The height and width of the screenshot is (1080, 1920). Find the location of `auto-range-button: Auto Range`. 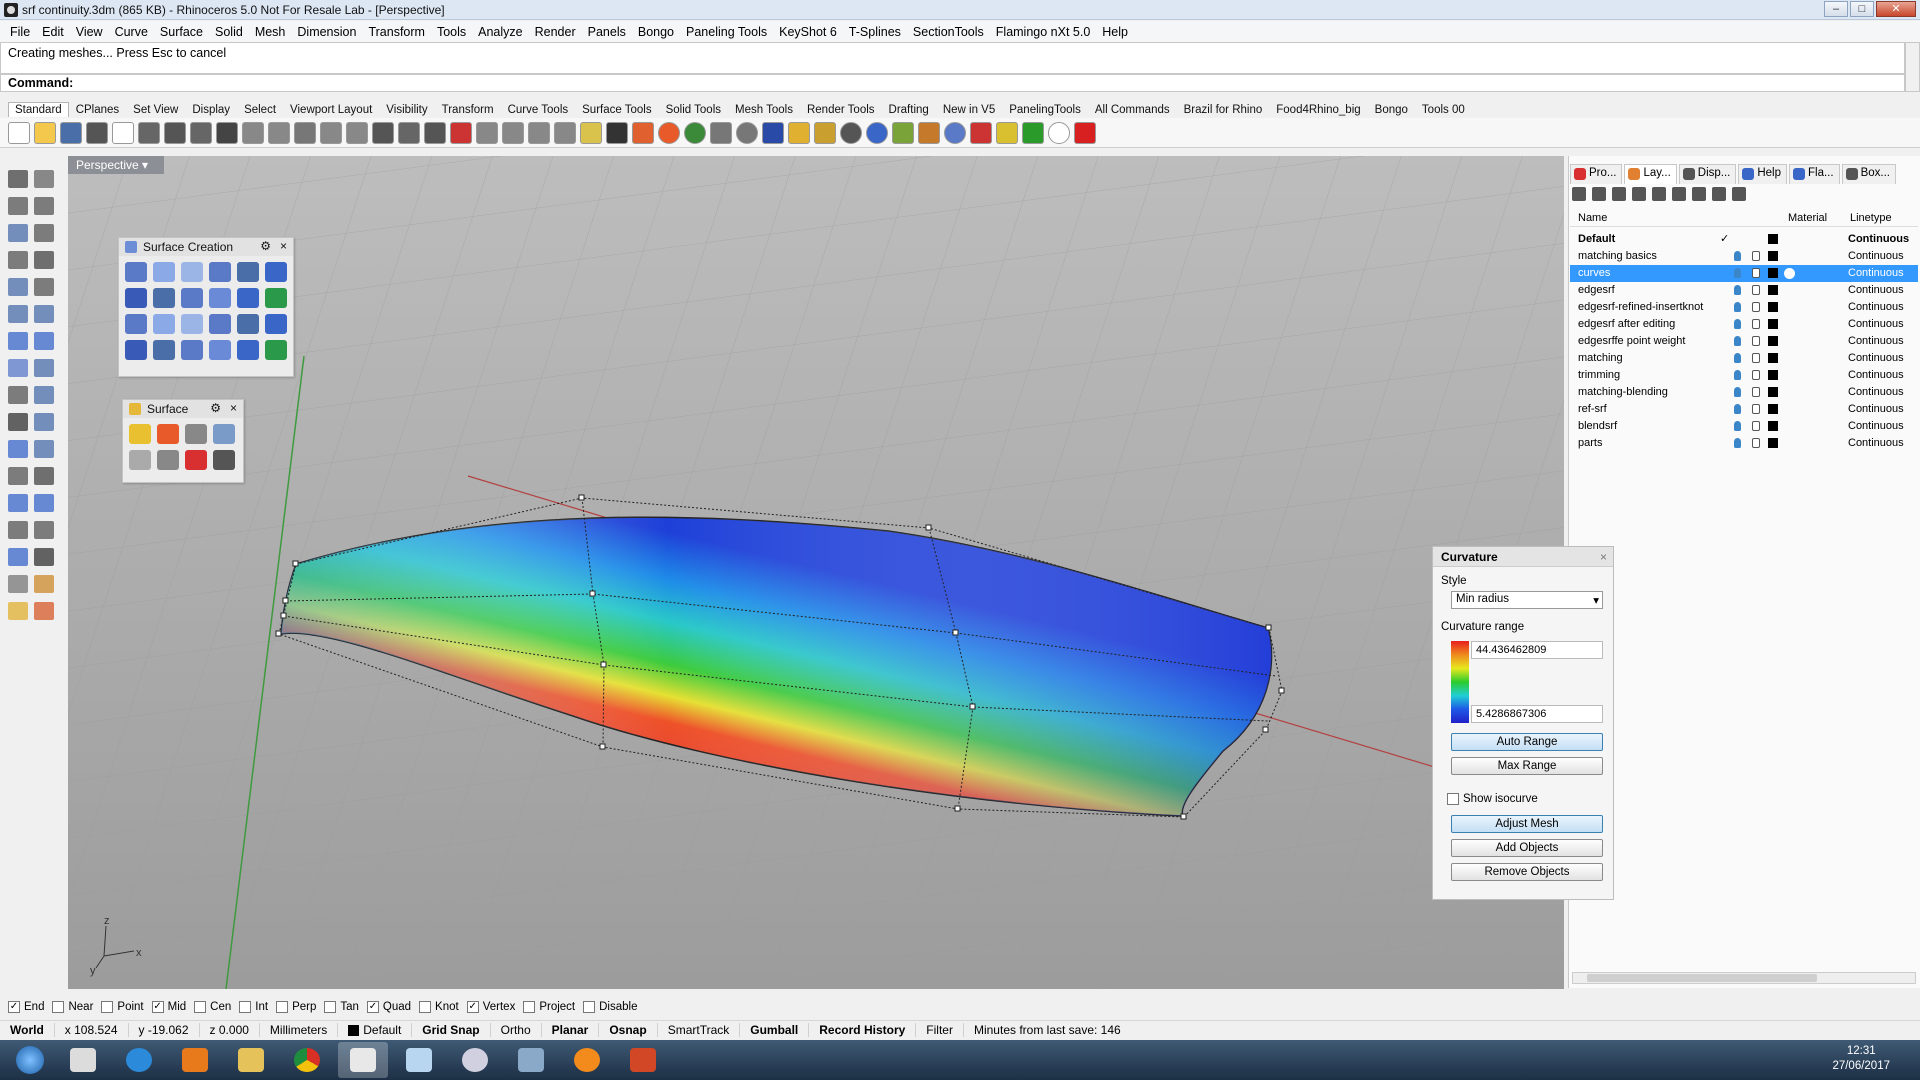

auto-range-button: Auto Range is located at coordinates (1527, 742).